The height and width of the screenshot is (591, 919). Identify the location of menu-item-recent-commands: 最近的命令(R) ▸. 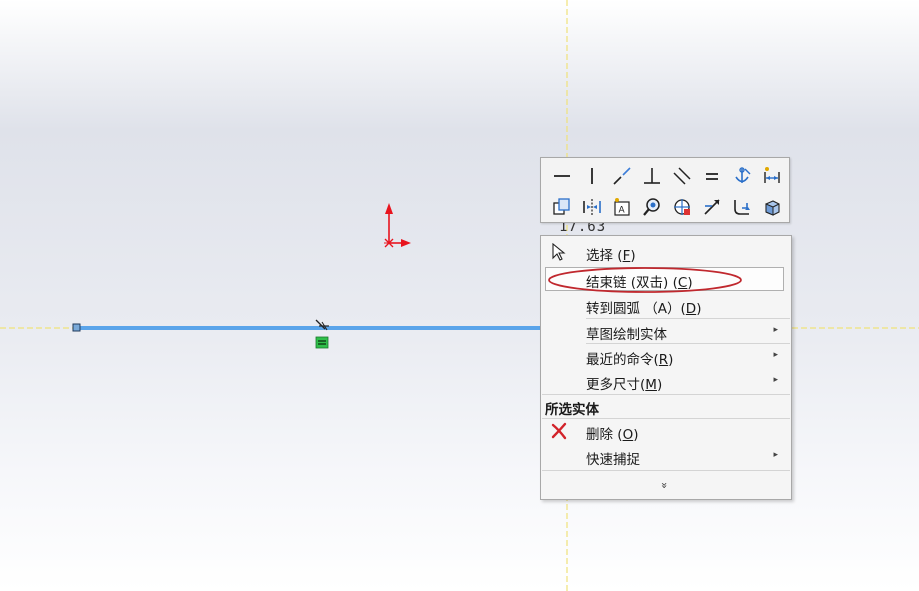
(666, 356).